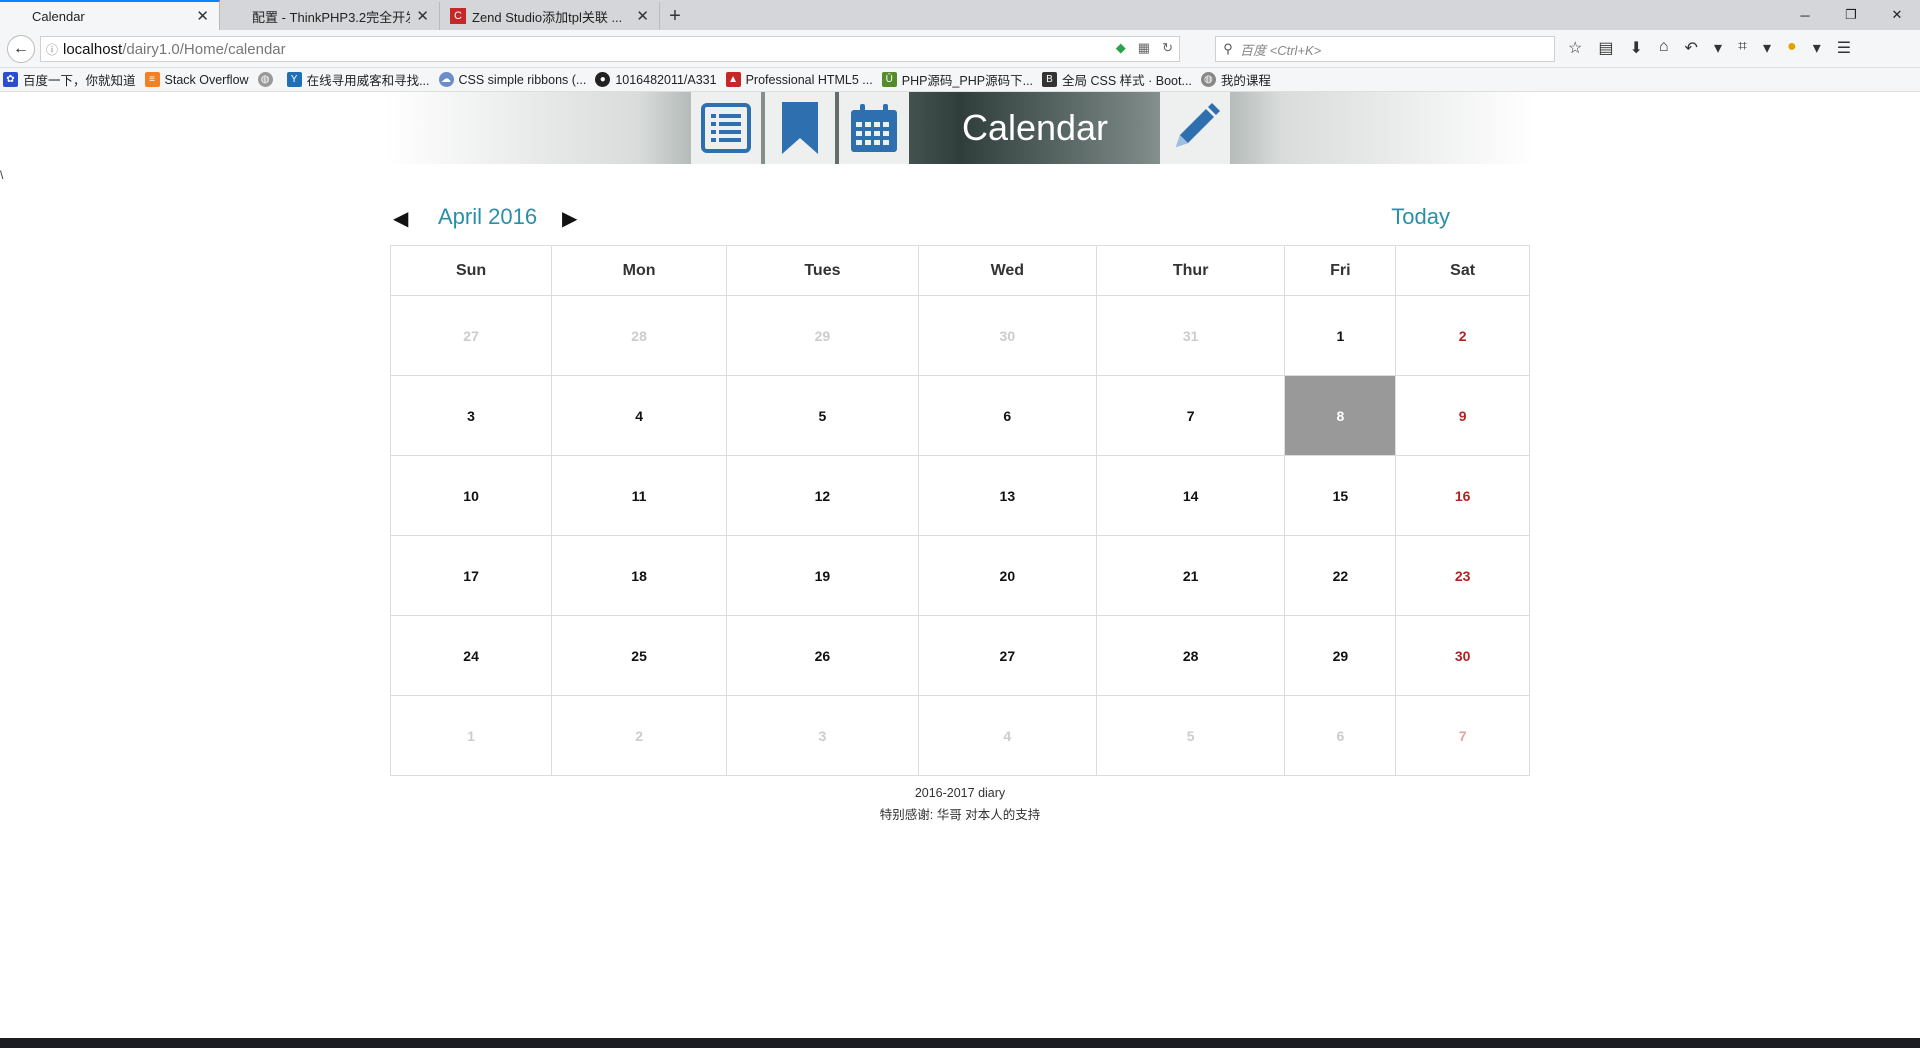 This screenshot has width=1920, height=1048. Describe the element at coordinates (1851, 15) in the screenshot. I see `restore-button: ❐` at that location.